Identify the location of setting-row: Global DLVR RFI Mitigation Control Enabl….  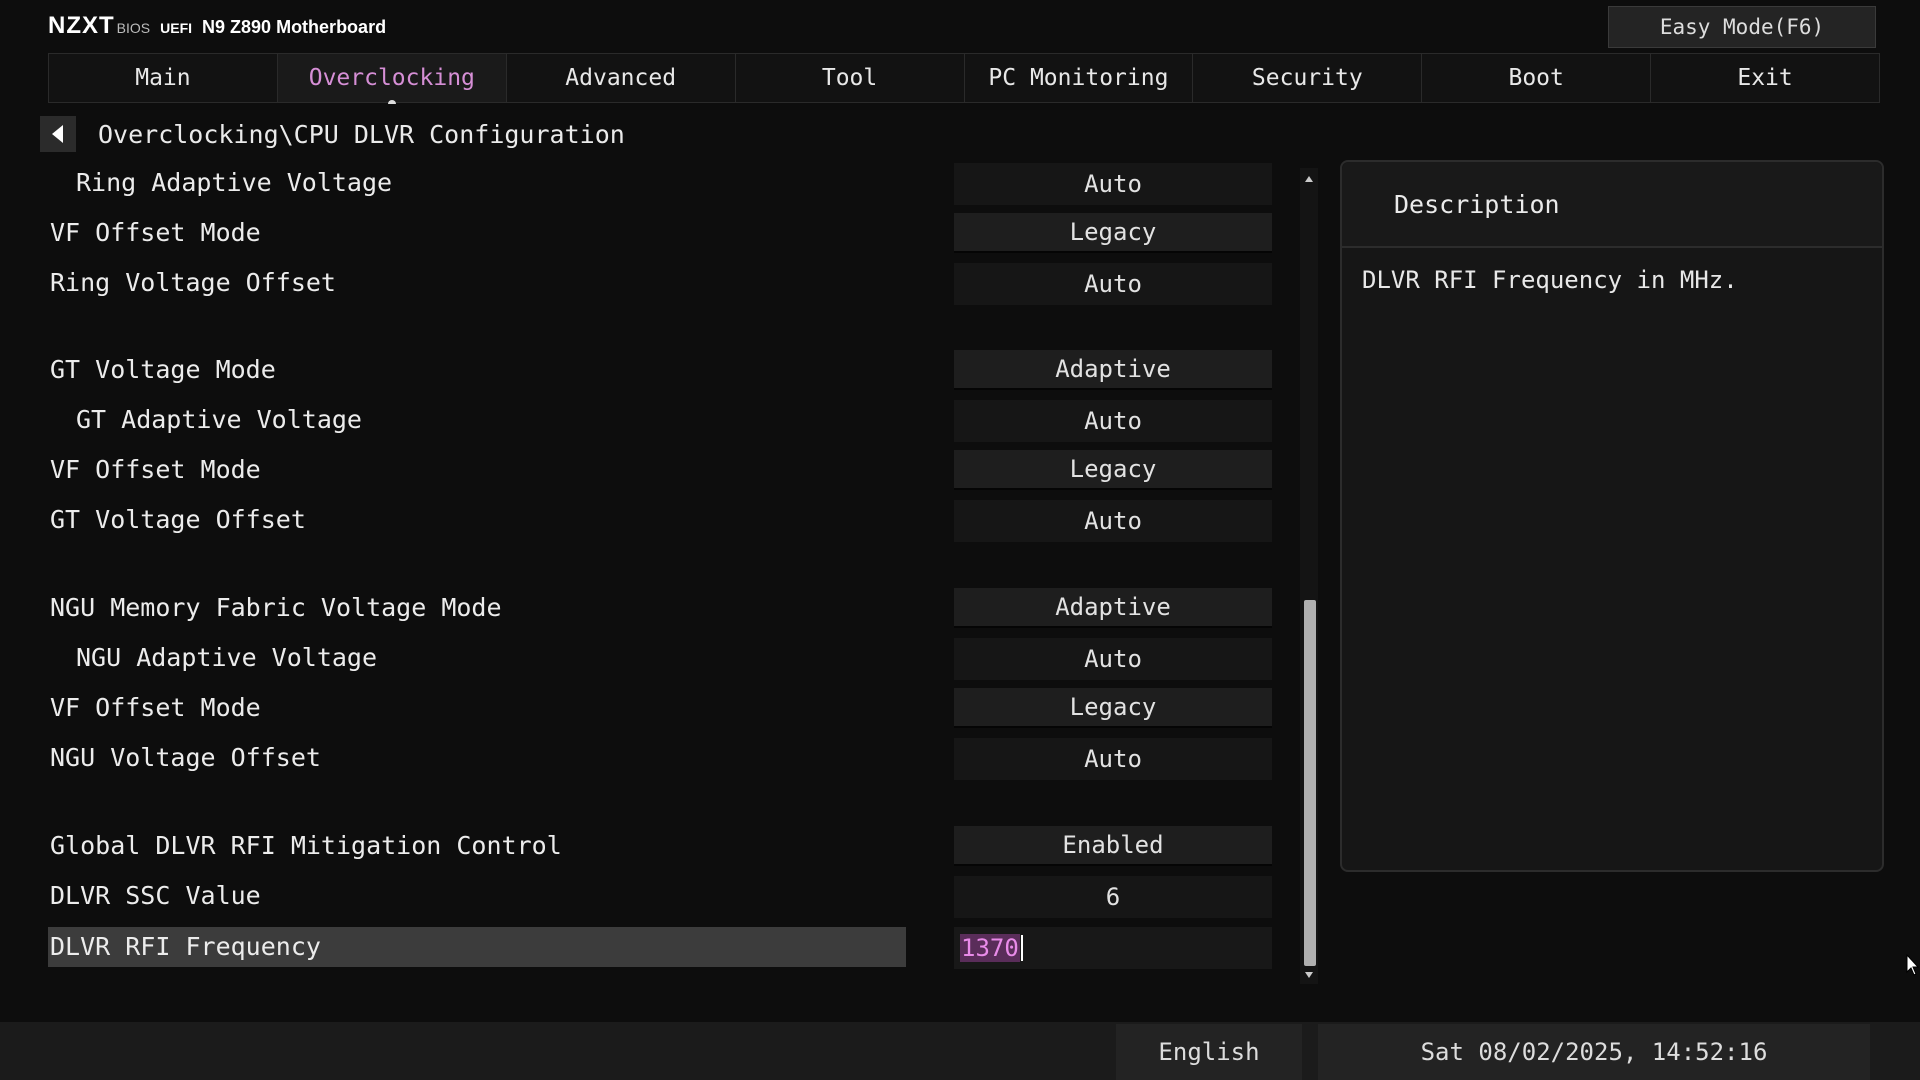
(660, 846).